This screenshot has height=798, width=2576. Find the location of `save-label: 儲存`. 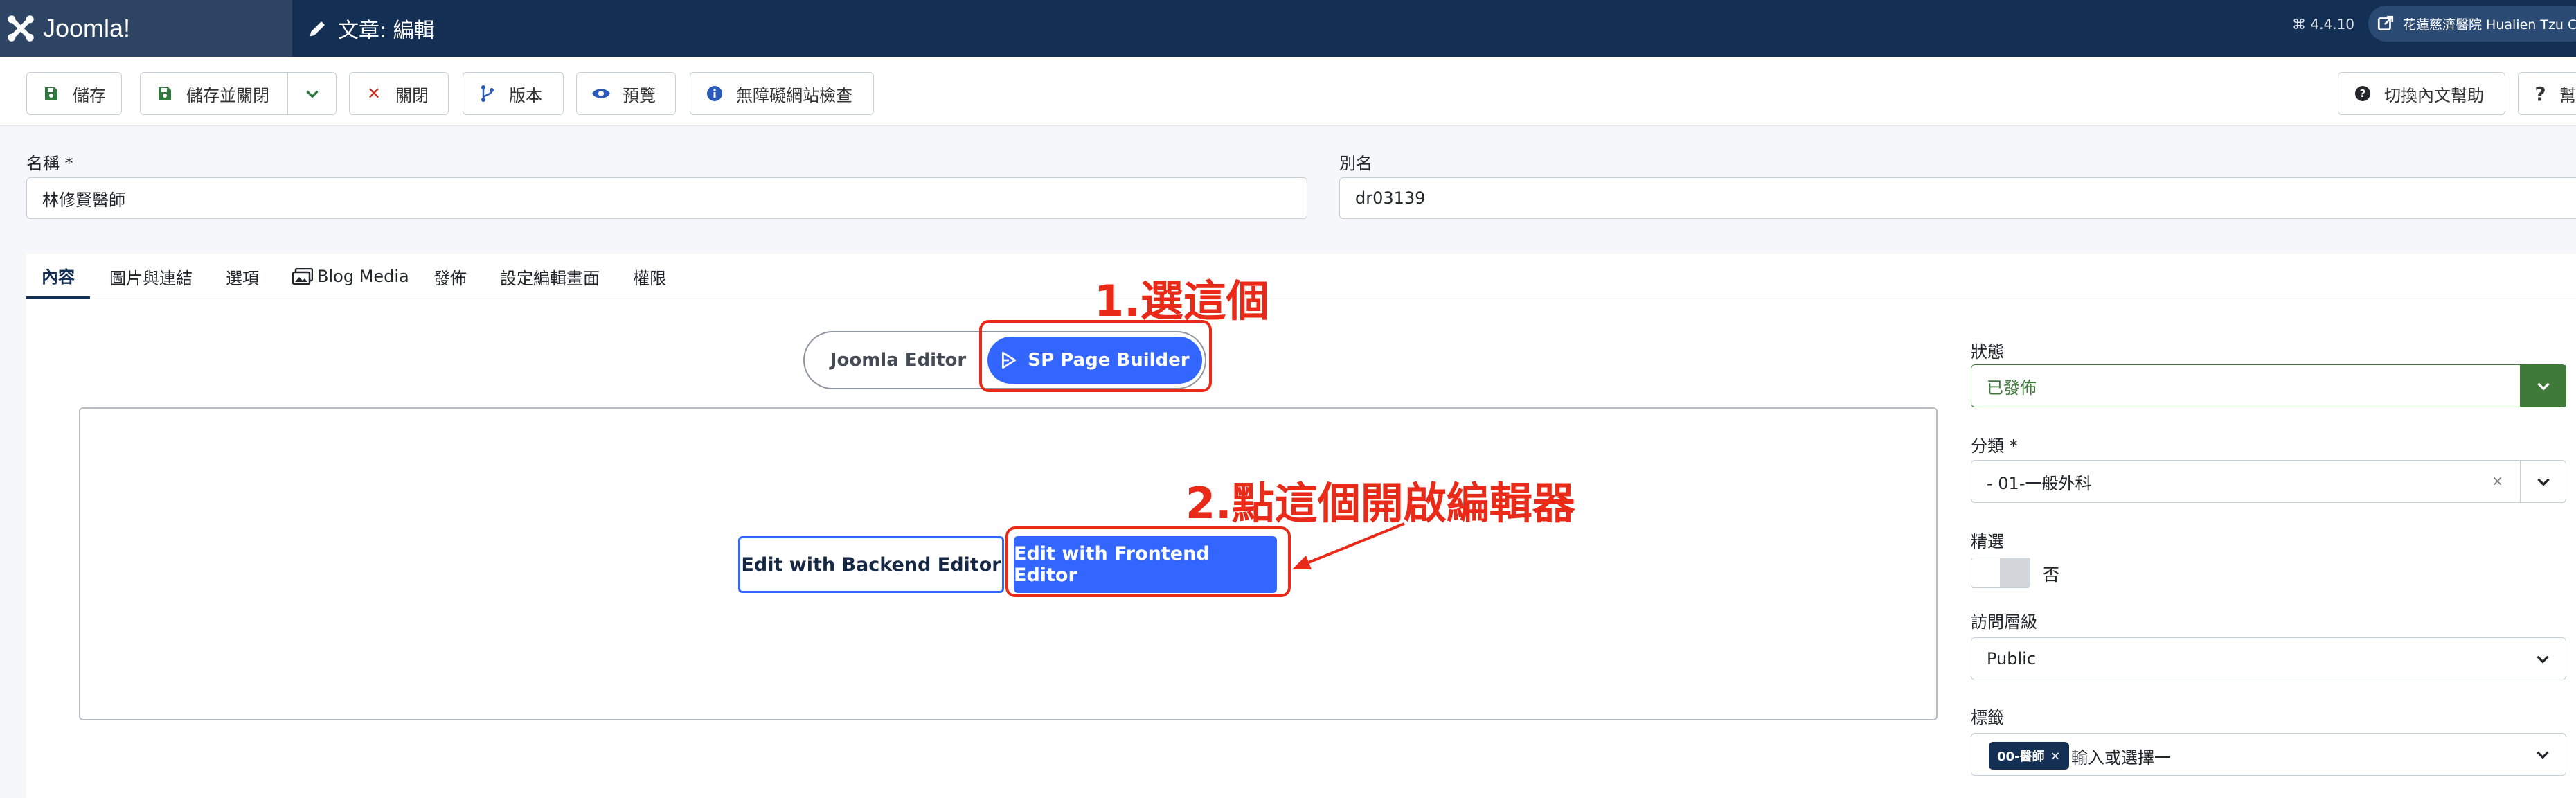

save-label: 儲存 is located at coordinates (89, 95).